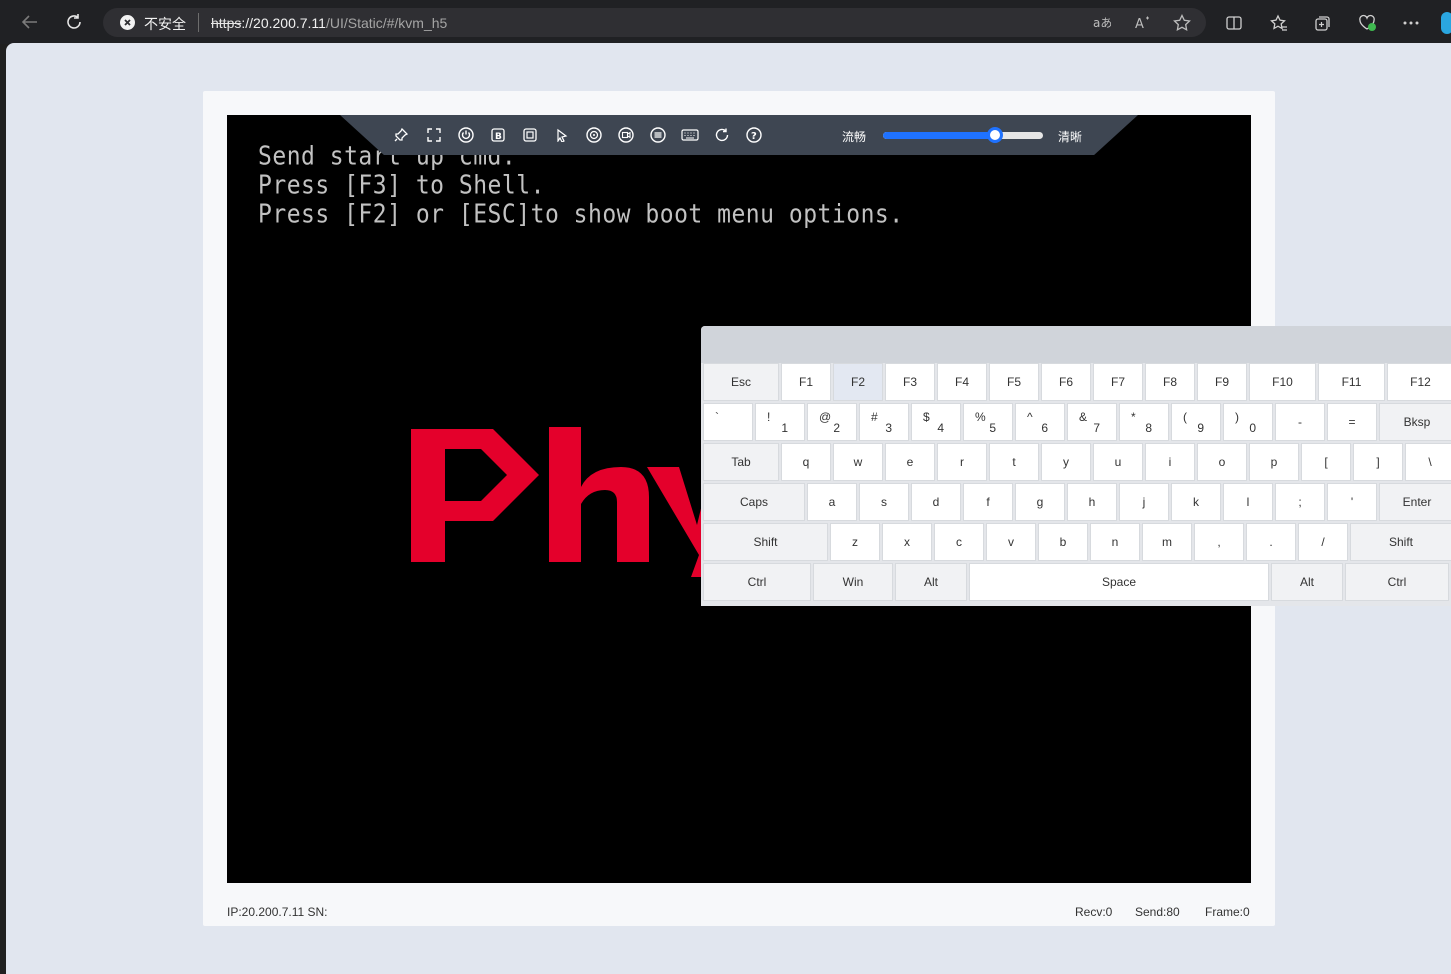 Image resolution: width=1451 pixels, height=974 pixels. What do you see at coordinates (1170, 382) in the screenshot?
I see `key-f8: F8` at bounding box center [1170, 382].